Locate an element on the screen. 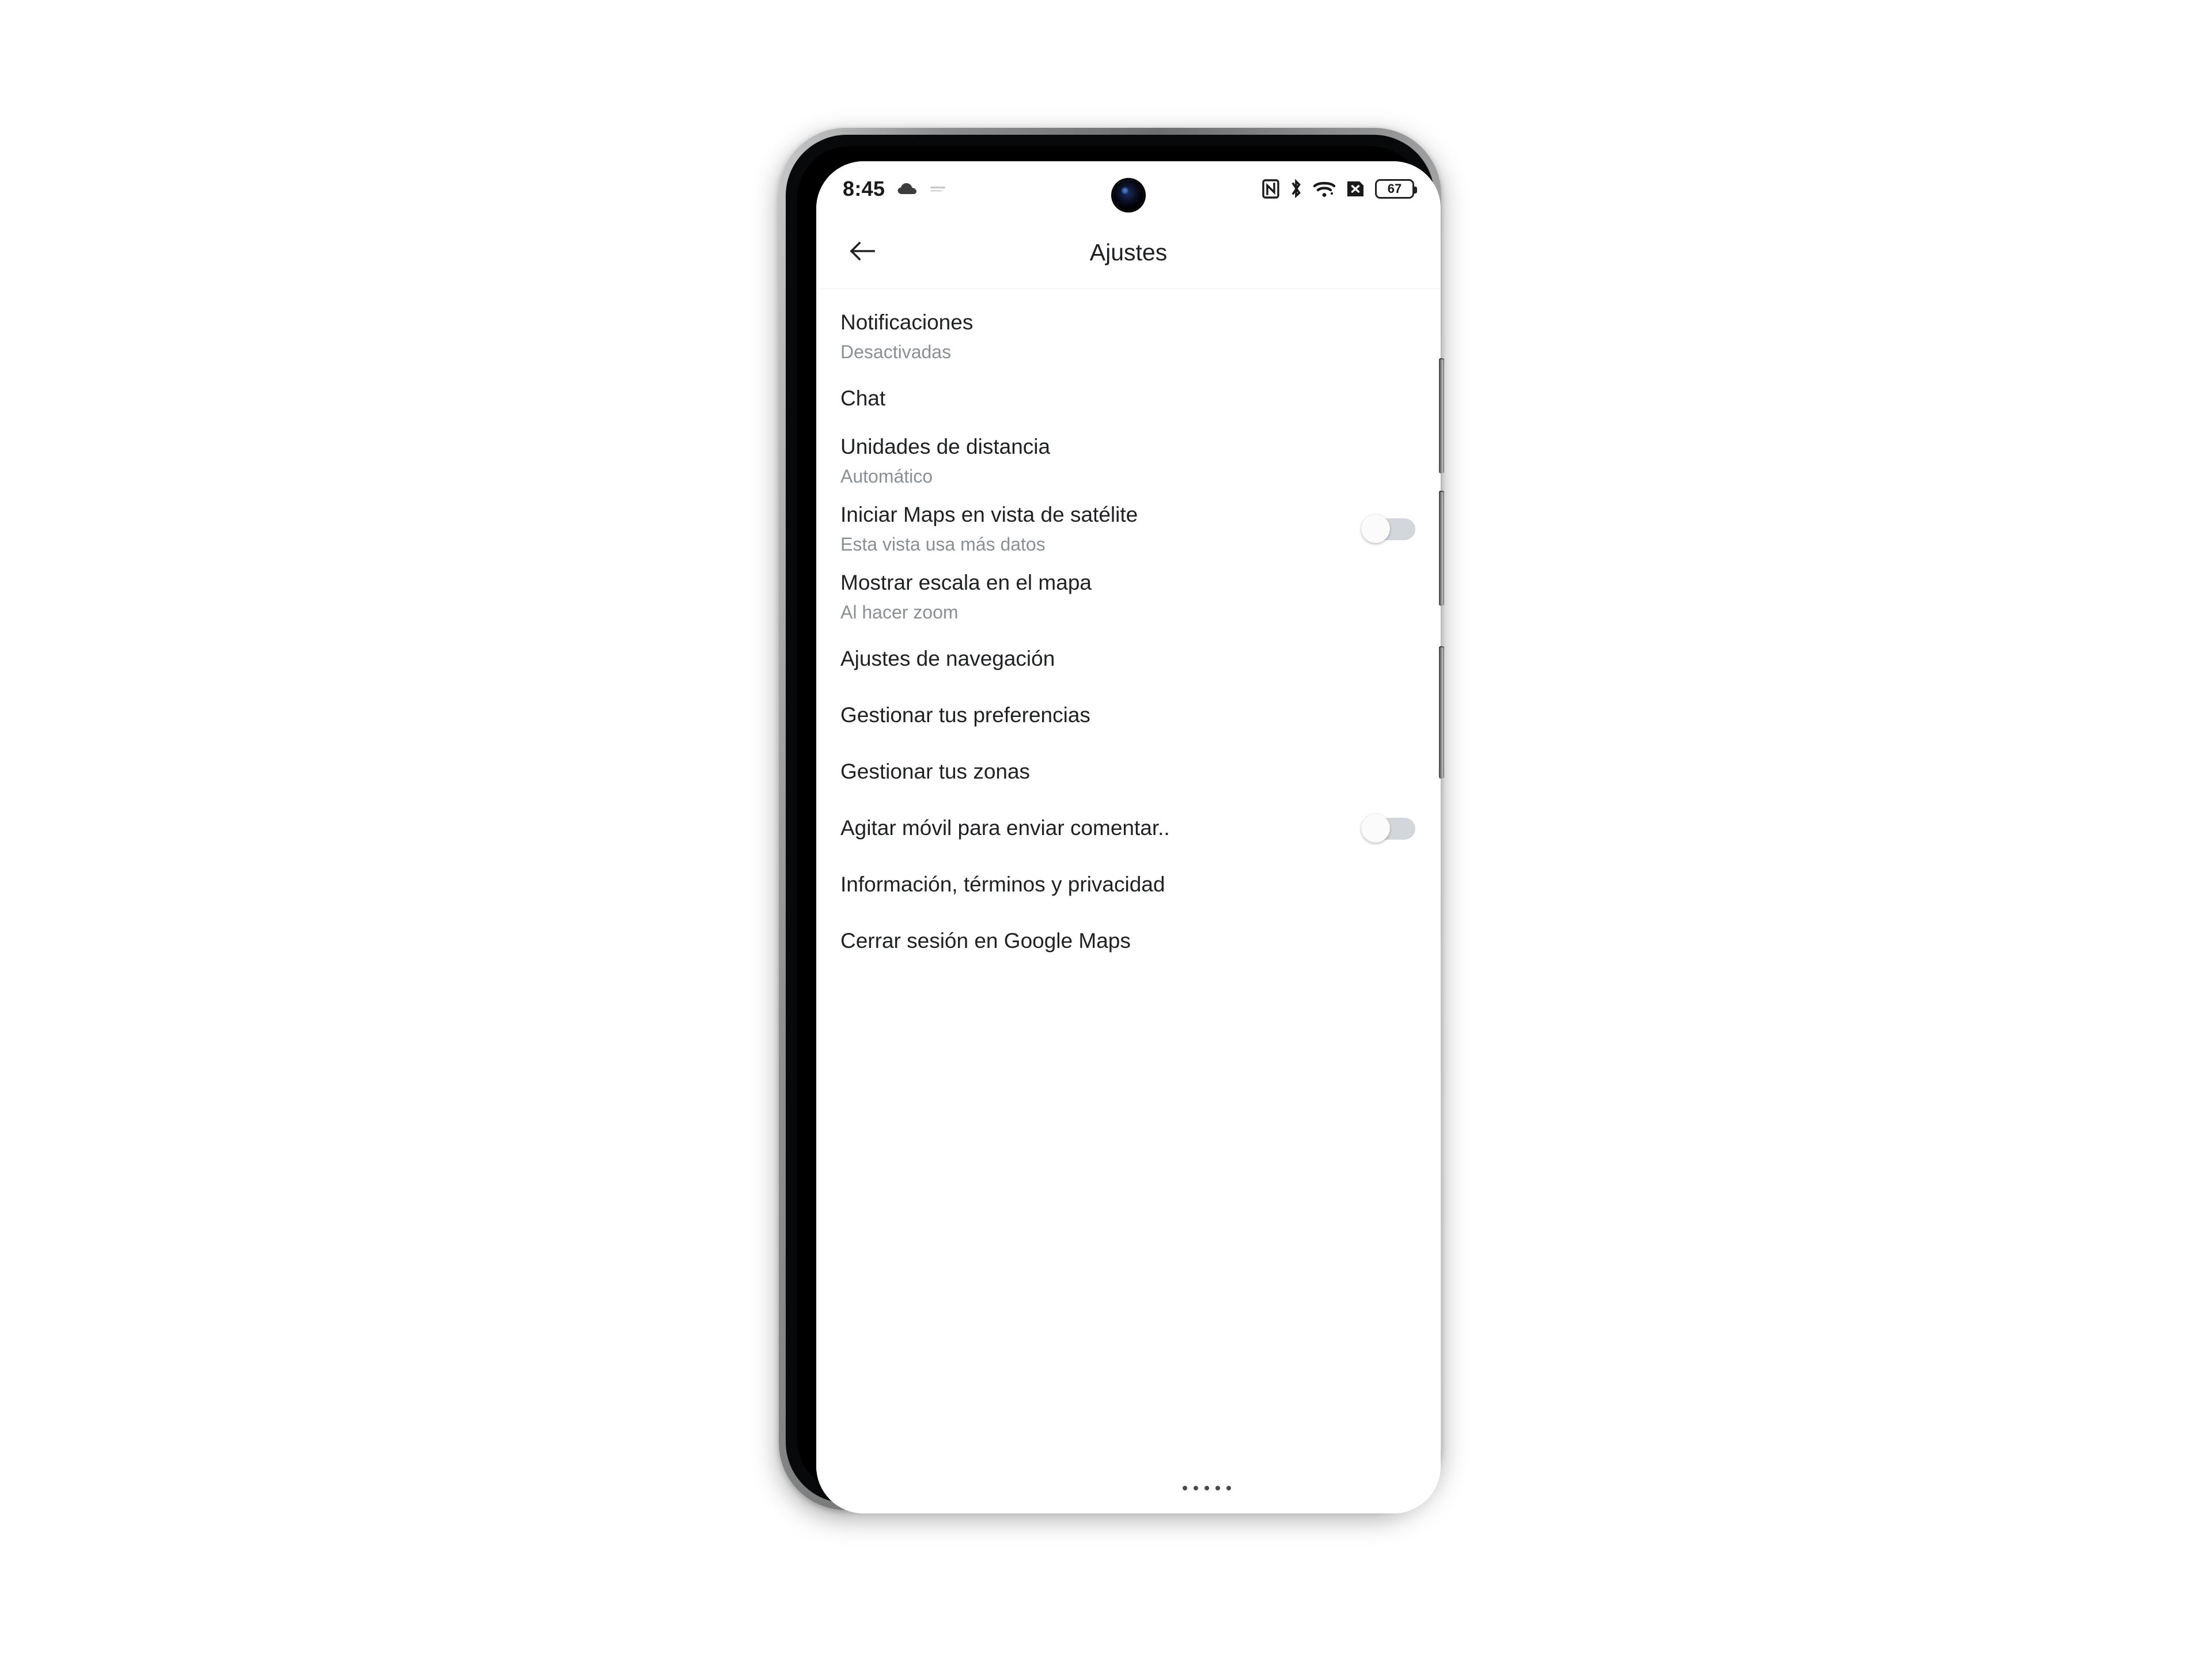 The image size is (2212, 1658). battery-icon: 67 is located at coordinates (1396, 189).